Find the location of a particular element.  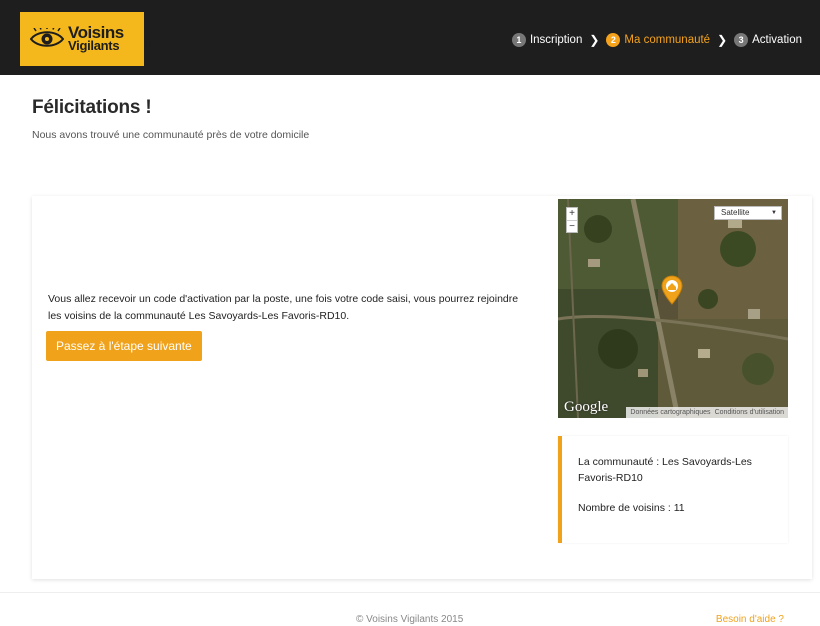

step-number: 1 is located at coordinates (518, 40).